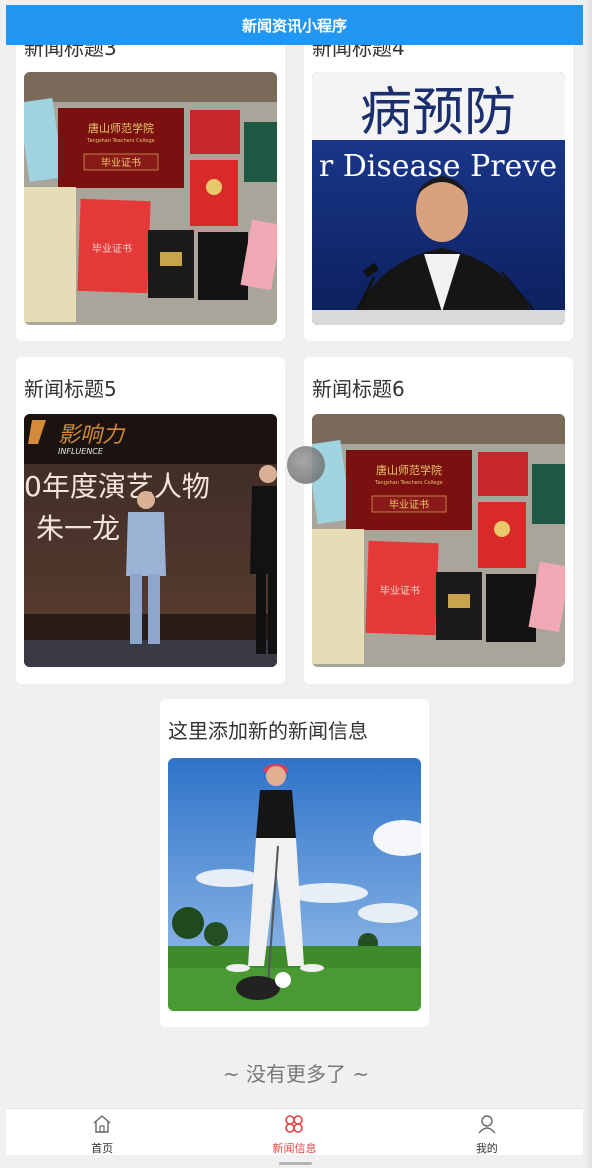 The width and height of the screenshot is (592, 1168). What do you see at coordinates (408, 483) in the screenshot?
I see `svg-text: Tangshan Teachers College` at bounding box center [408, 483].